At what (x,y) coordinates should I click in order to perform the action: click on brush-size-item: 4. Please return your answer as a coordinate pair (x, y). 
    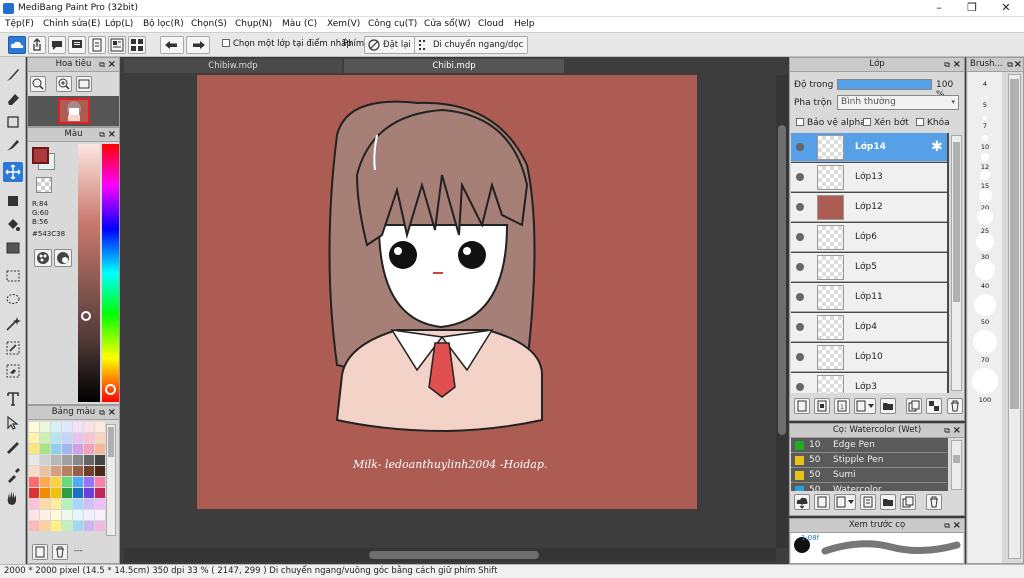
    Looking at the image, I should click on (985, 83).